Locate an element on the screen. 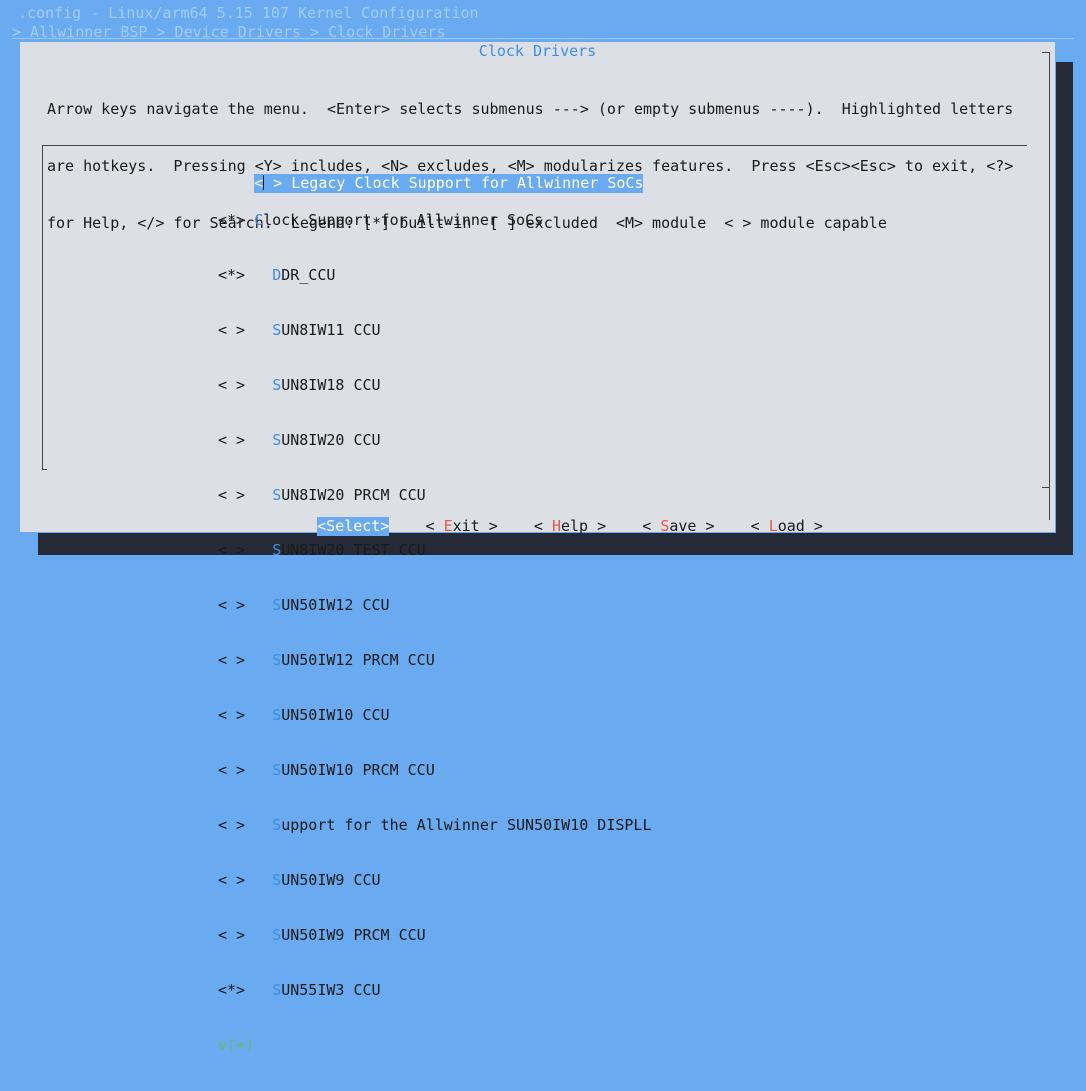 This screenshot has height=1091, width=1086. menu-item-hotkey: L is located at coordinates (296, 183).